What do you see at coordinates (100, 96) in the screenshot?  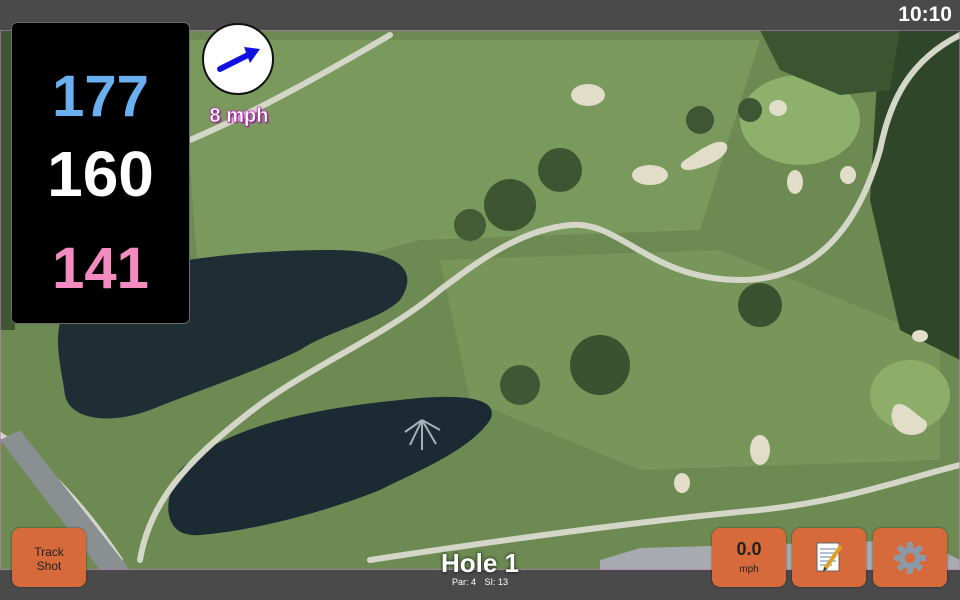 I see `distance-back: 177` at bounding box center [100, 96].